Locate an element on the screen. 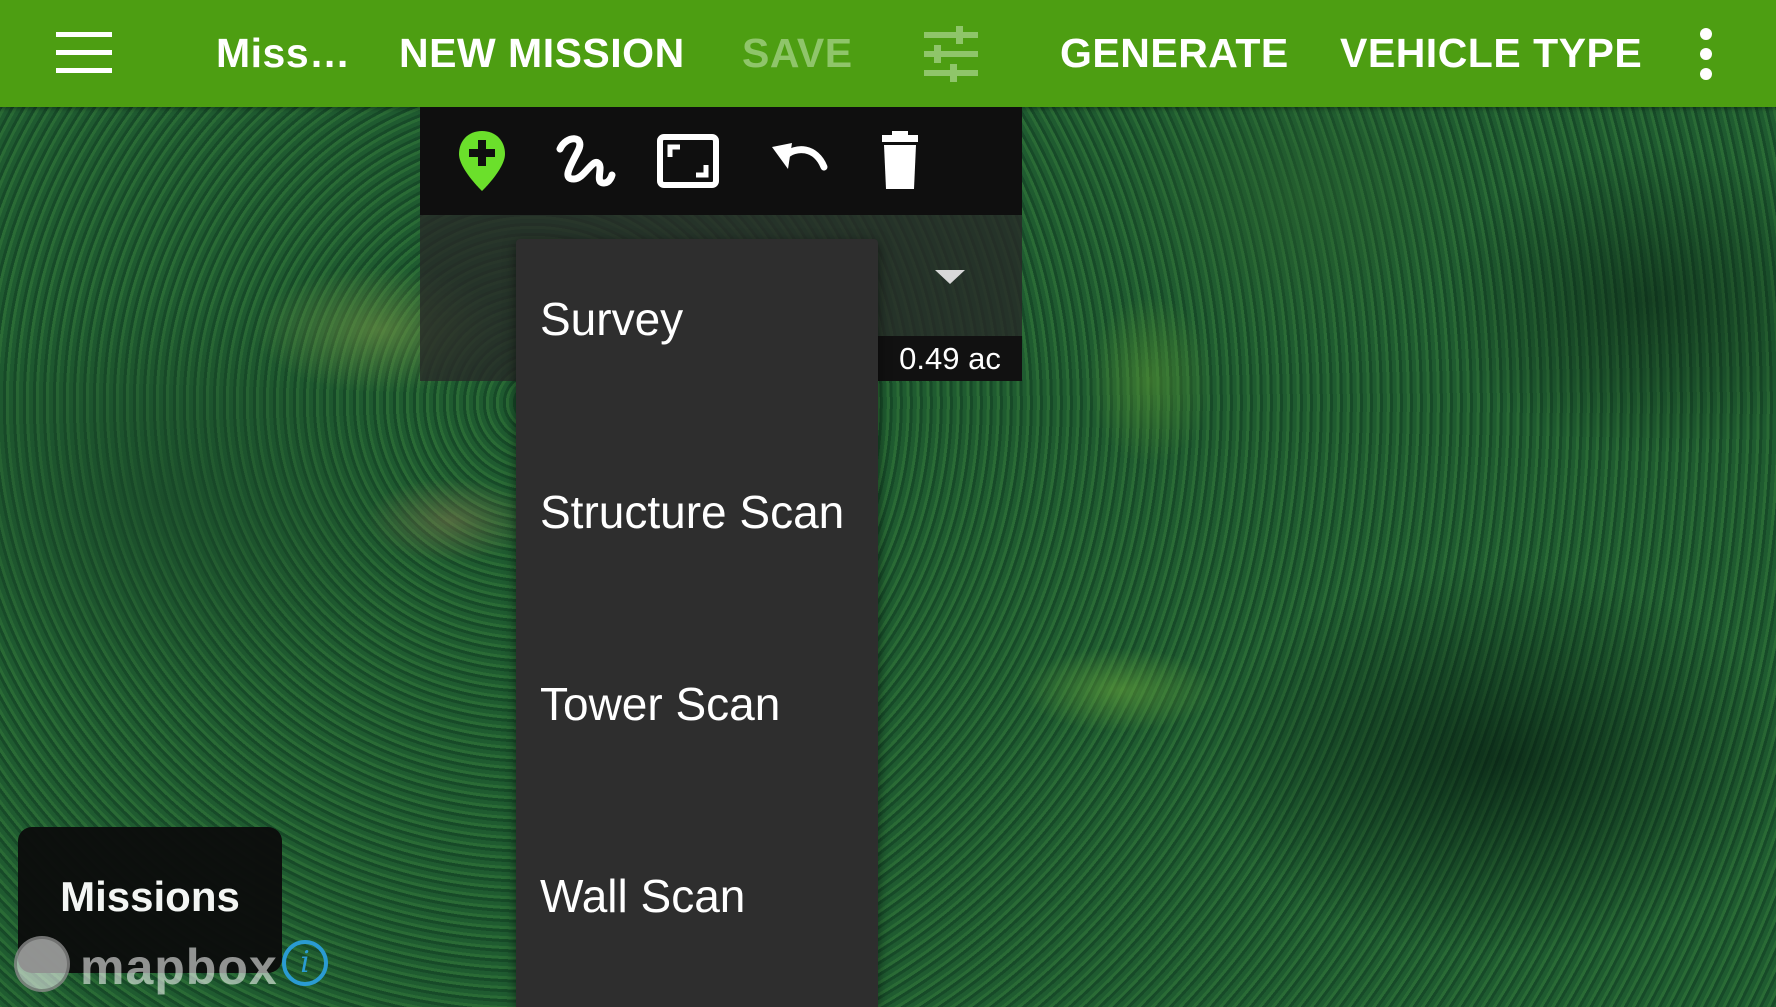 This screenshot has height=1007, width=1776. add-waypoint-icon is located at coordinates (482, 161).